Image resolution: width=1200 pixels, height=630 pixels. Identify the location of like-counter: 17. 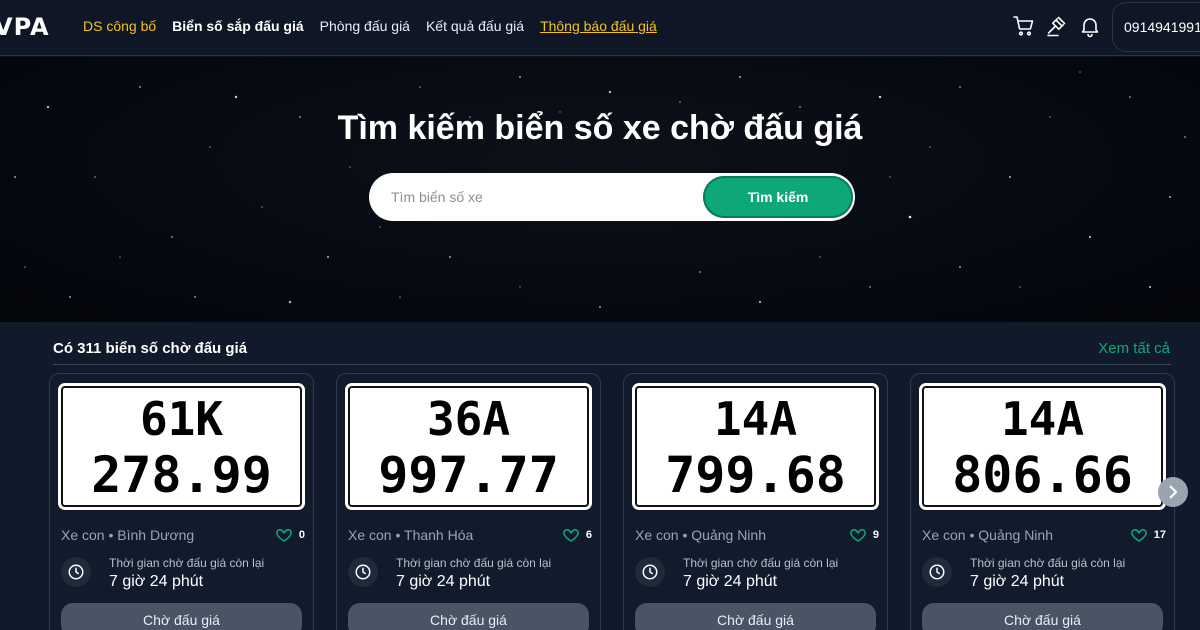
(1148, 535).